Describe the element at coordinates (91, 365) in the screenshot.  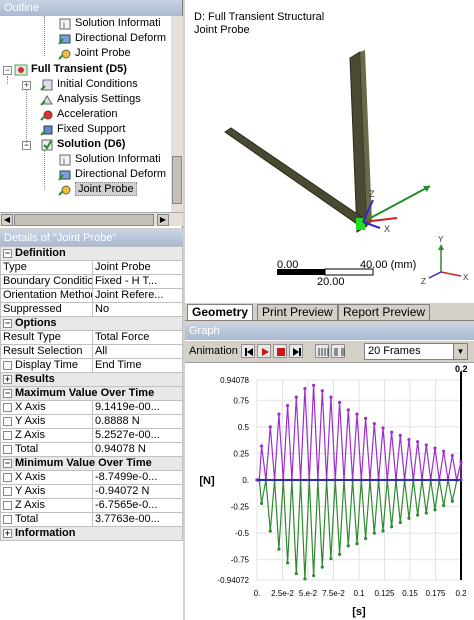
I see `detail-row: Display Time End Time` at that location.